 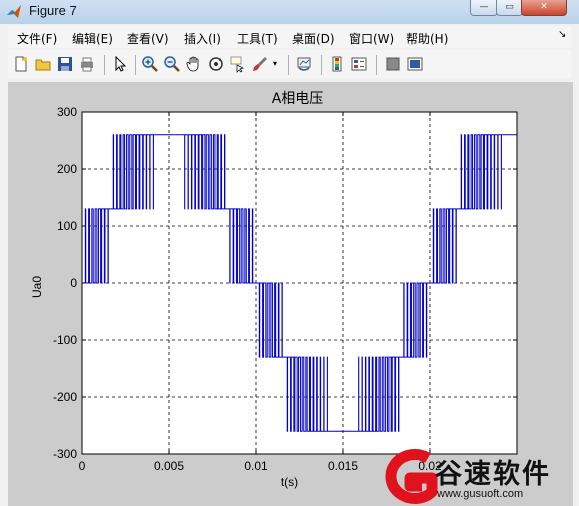 What do you see at coordinates (289, 482) in the screenshot?
I see `x-axis-label: t(s)` at bounding box center [289, 482].